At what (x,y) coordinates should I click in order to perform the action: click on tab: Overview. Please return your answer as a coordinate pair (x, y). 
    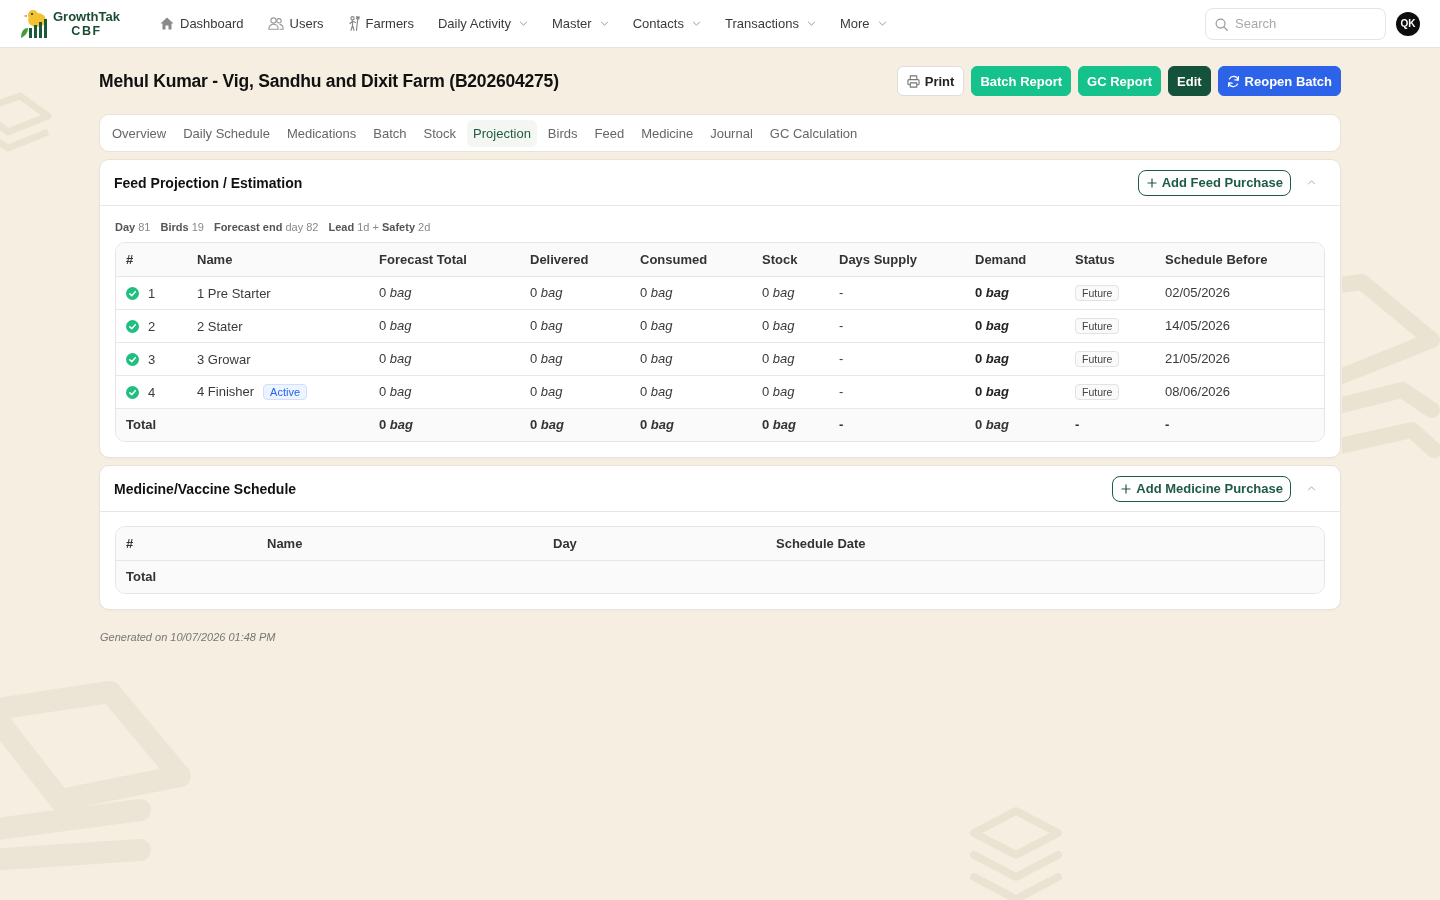
    Looking at the image, I should click on (139, 133).